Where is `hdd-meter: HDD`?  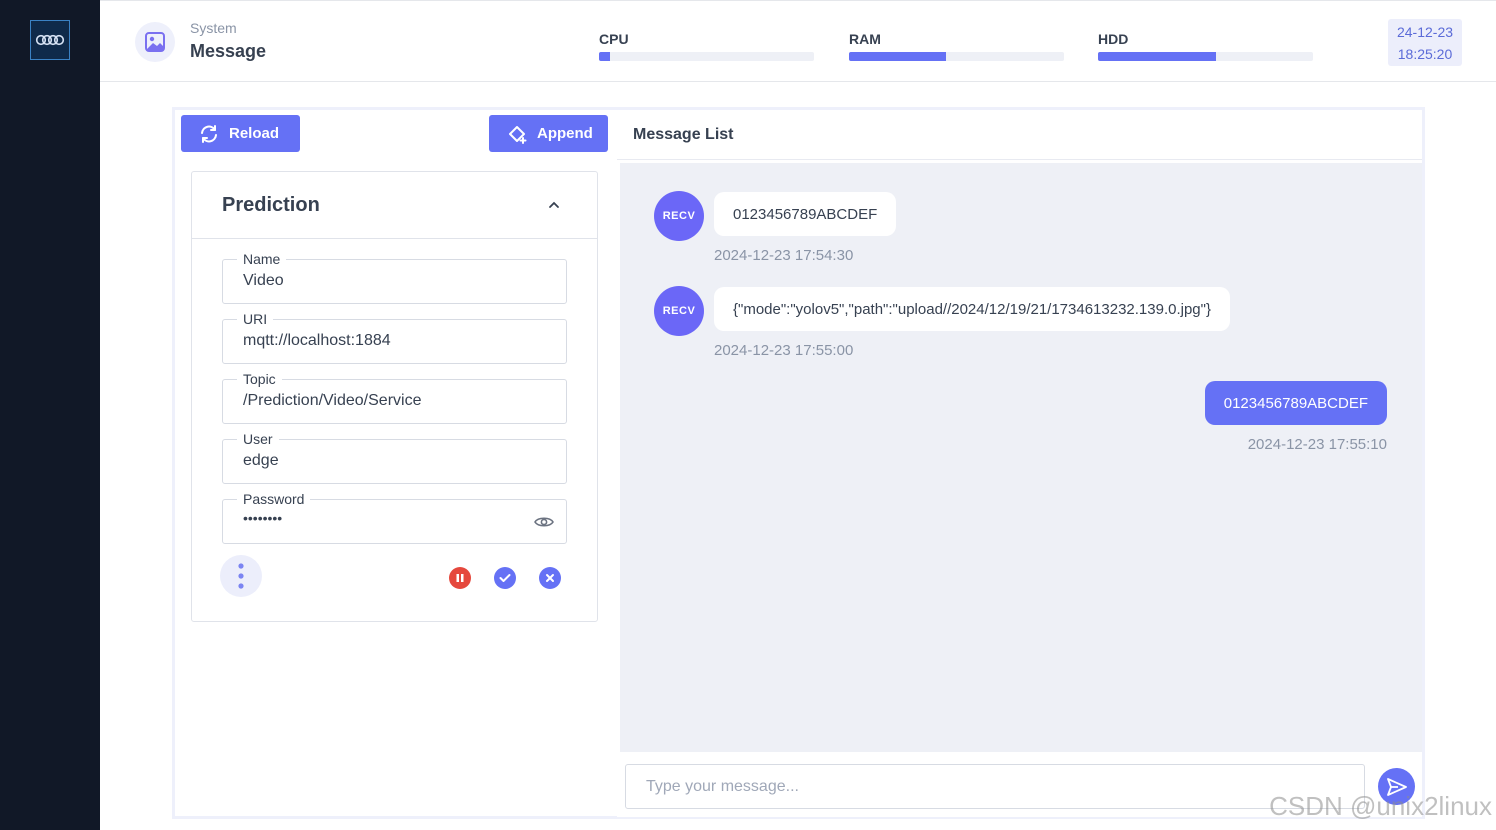 hdd-meter: HDD is located at coordinates (1205, 46).